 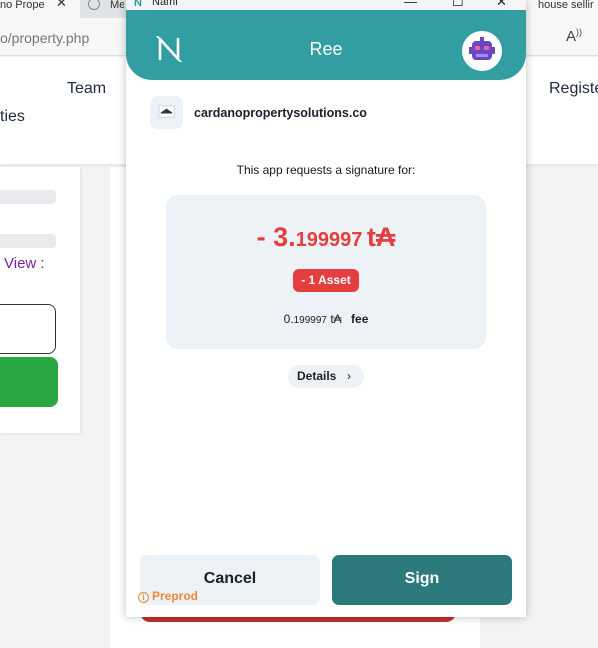 I want to click on fee-decimals: 199997, so click(x=310, y=320).